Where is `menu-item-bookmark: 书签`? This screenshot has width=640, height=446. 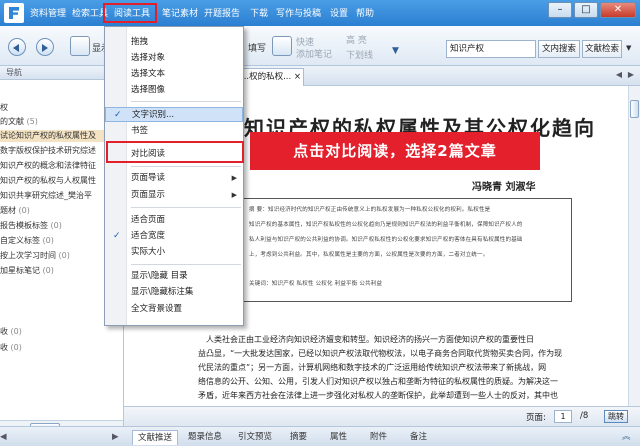
menu-item-bookmark: 书签 is located at coordinates (174, 131).